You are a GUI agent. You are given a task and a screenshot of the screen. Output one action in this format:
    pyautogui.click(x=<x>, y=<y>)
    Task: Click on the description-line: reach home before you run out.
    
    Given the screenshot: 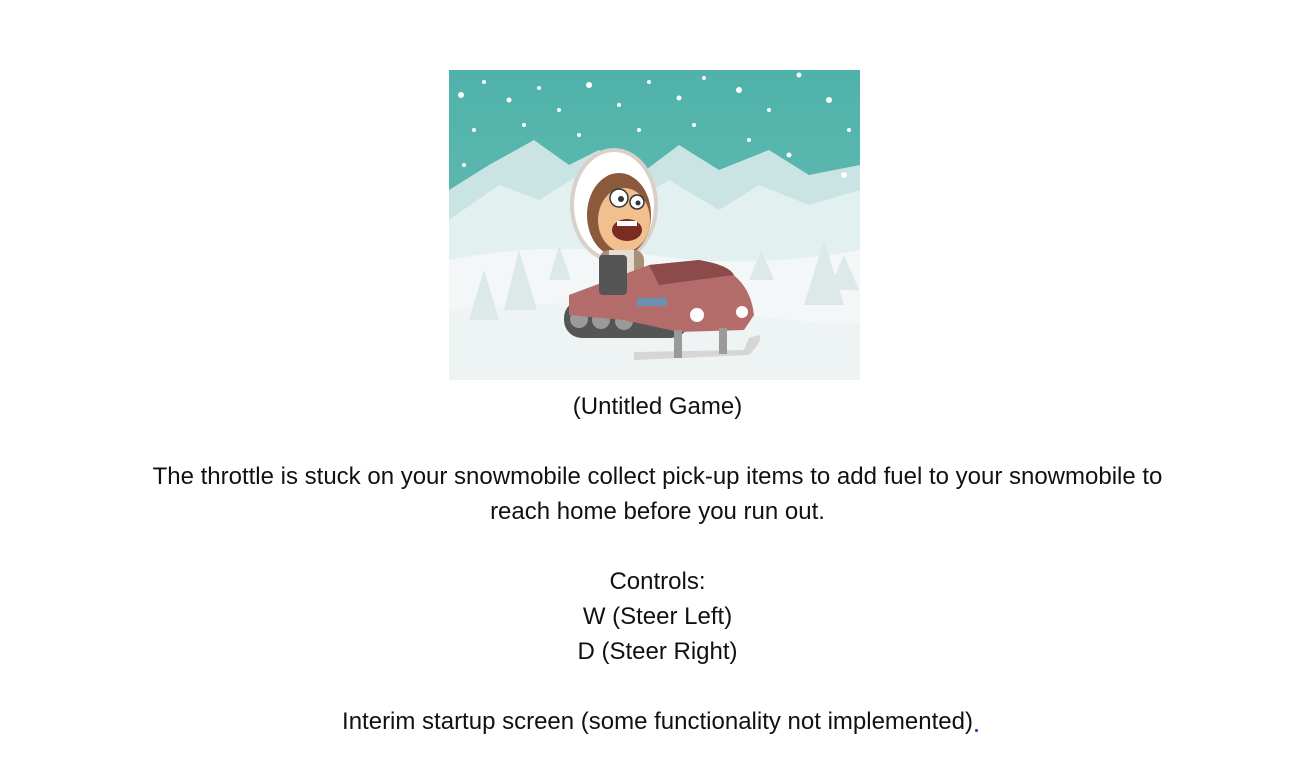 What is the action you would take?
    pyautogui.click(x=657, y=511)
    